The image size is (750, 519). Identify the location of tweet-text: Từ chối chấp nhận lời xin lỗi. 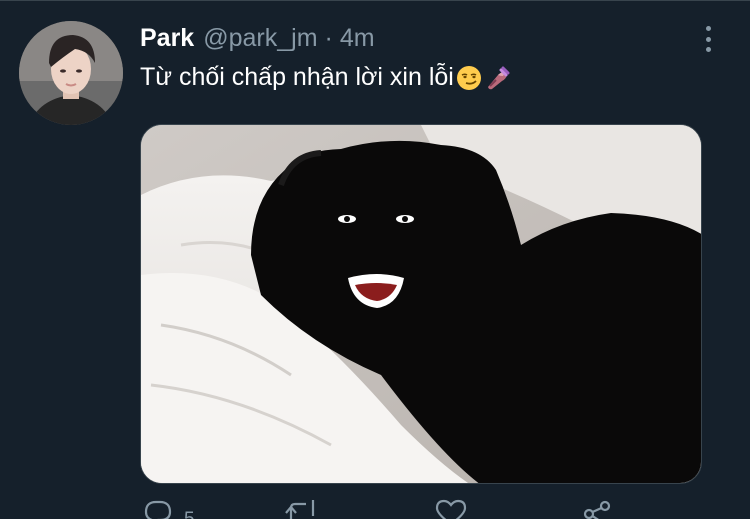
(325, 77).